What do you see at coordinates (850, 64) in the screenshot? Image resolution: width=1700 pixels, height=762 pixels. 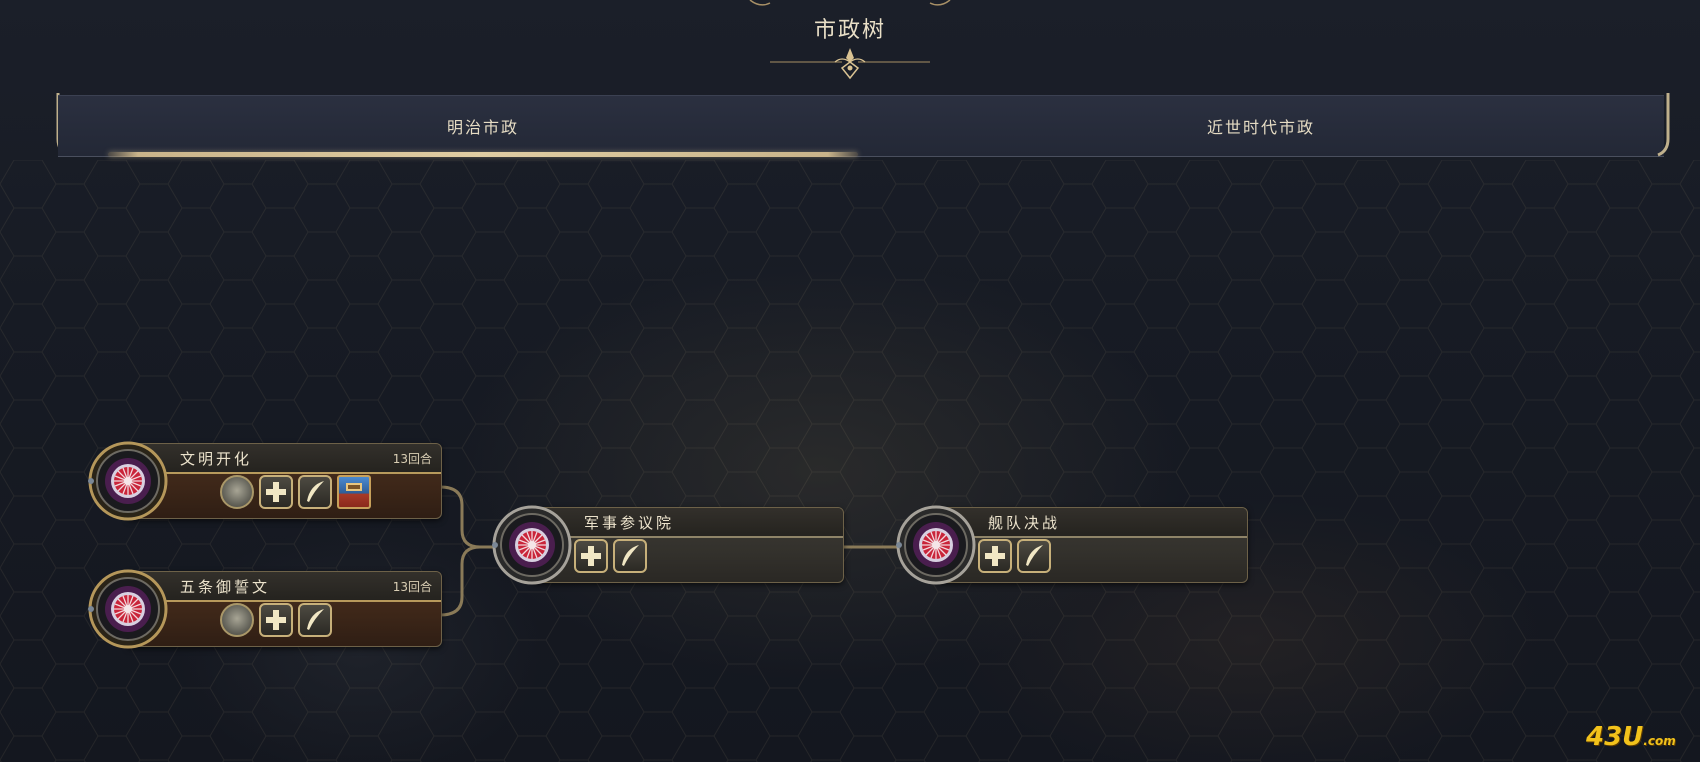 I see `title-divider-ornament` at bounding box center [850, 64].